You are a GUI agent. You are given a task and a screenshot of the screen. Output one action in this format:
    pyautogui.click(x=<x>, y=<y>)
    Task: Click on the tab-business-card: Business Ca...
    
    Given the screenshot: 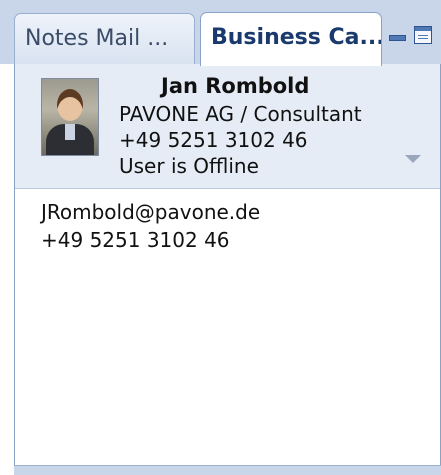 What is the action you would take?
    pyautogui.click(x=291, y=39)
    